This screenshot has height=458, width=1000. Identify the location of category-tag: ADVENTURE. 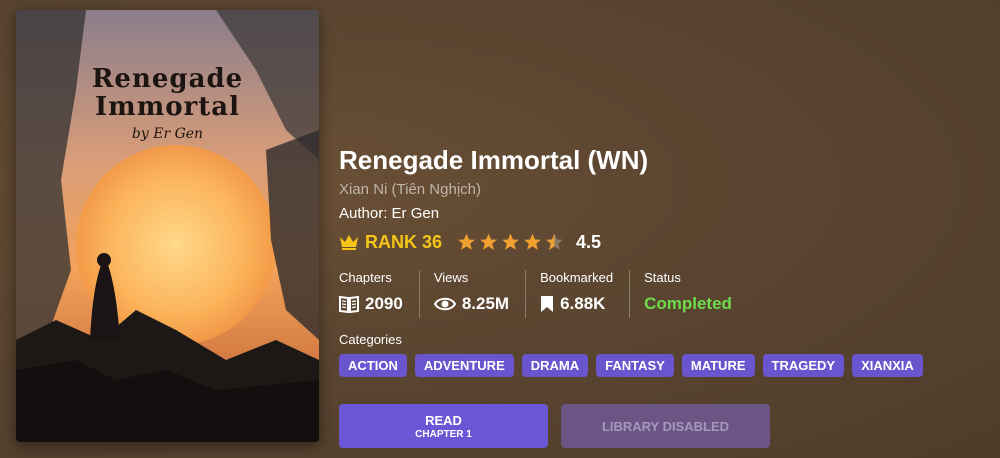
(464, 365).